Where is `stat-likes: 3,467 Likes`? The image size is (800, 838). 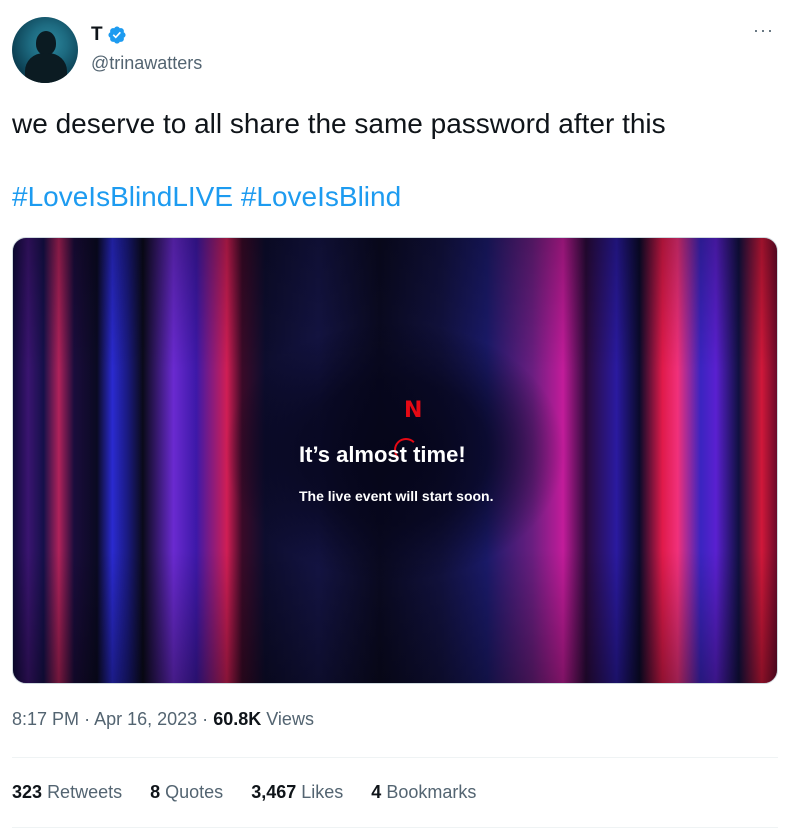 stat-likes: 3,467 Likes is located at coordinates (297, 792).